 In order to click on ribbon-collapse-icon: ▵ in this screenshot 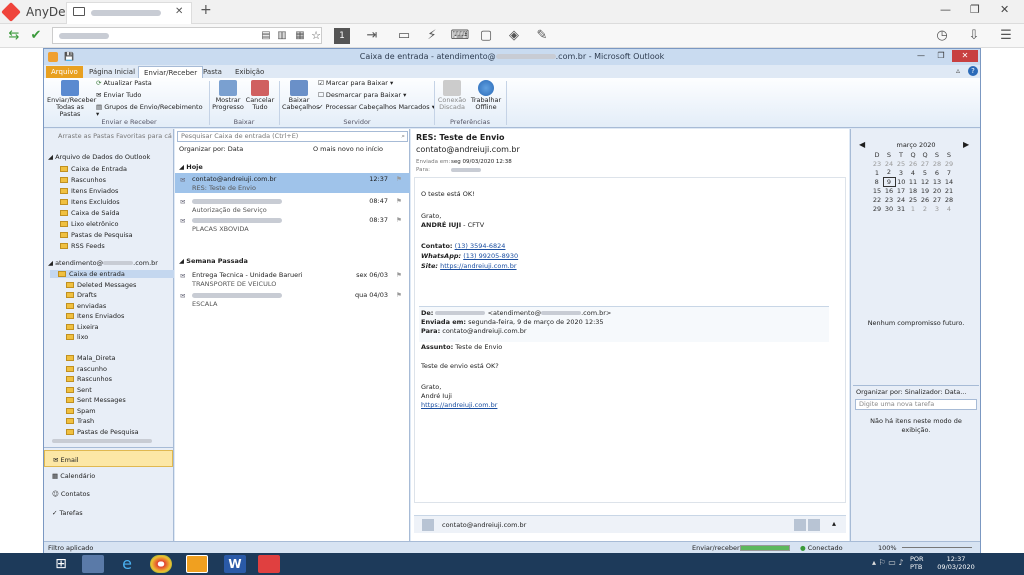, I will do `click(958, 70)`.